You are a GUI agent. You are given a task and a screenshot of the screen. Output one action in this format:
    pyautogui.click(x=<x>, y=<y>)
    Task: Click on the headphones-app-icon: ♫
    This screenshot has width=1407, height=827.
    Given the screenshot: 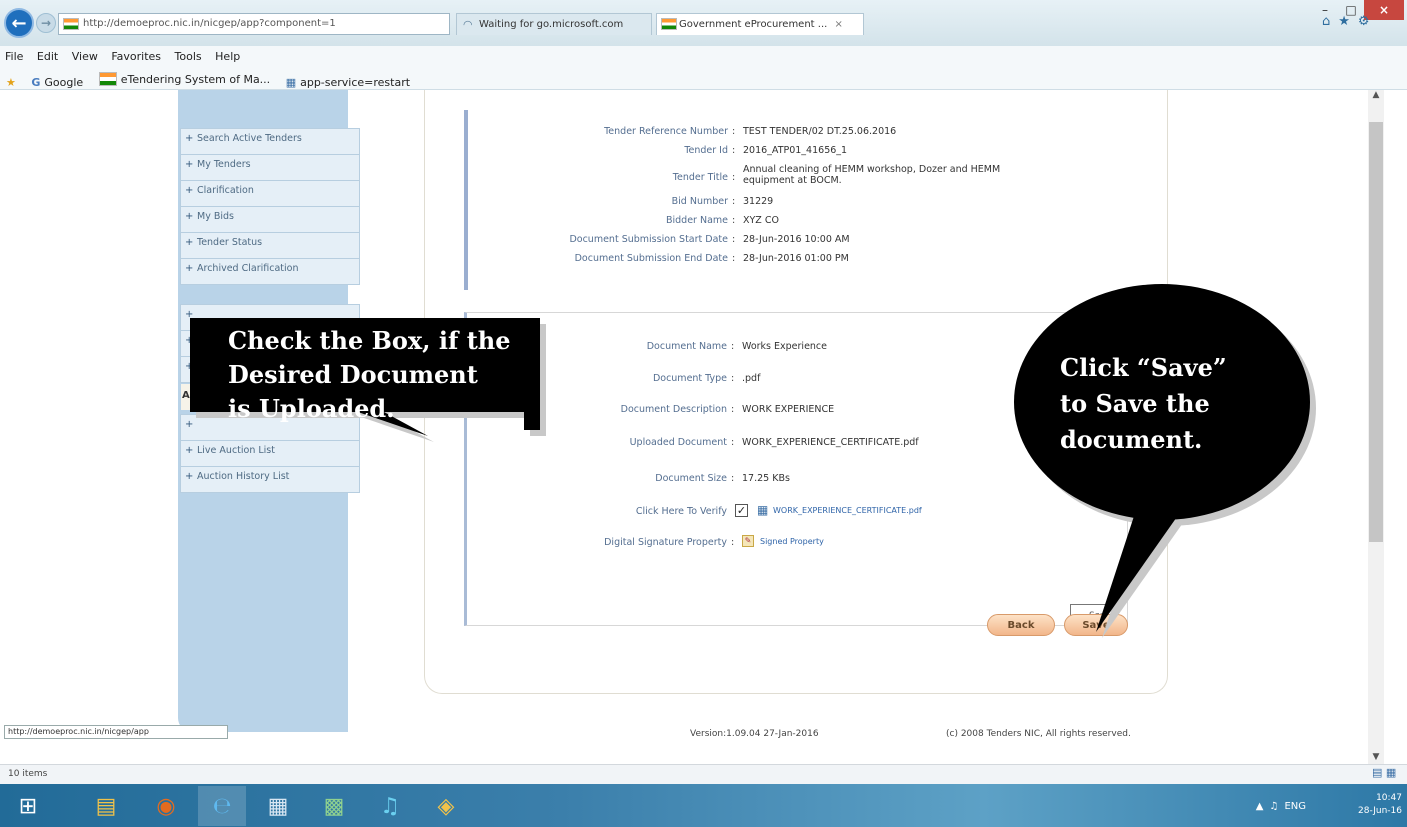 What is the action you would take?
    pyautogui.click(x=390, y=806)
    